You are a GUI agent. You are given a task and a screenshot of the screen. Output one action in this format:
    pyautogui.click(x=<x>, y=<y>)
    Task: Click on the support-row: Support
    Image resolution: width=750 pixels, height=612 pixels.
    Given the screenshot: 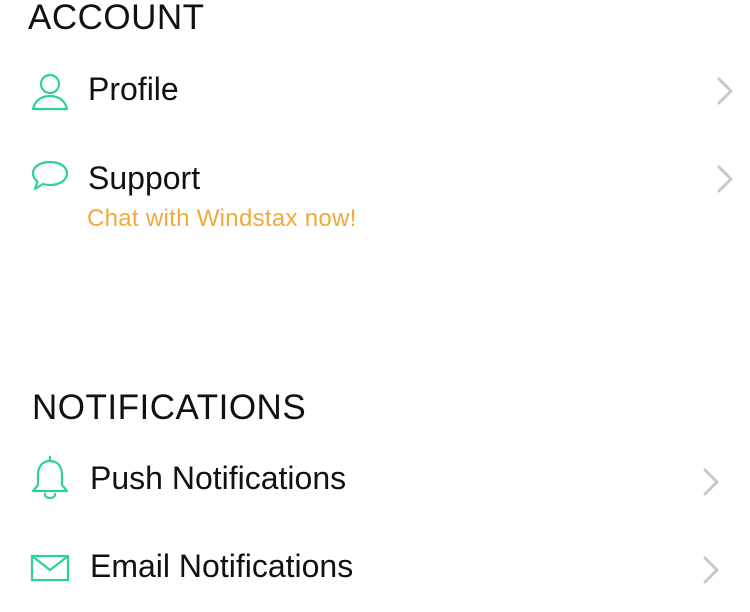 What is the action you would take?
    pyautogui.click(x=375, y=179)
    